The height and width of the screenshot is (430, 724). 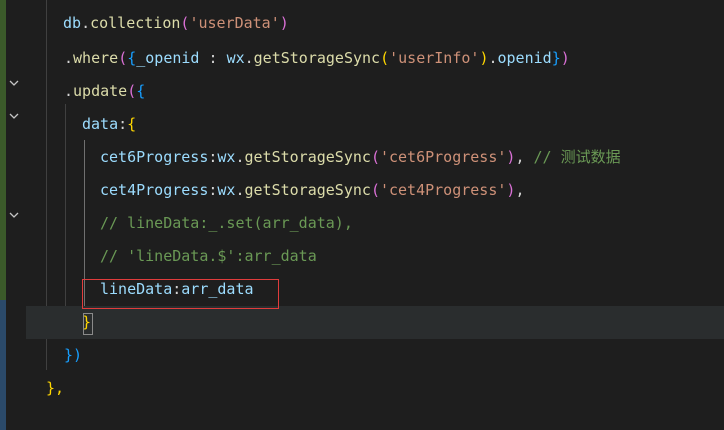 What do you see at coordinates (72, 23) in the screenshot?
I see `token-object: db` at bounding box center [72, 23].